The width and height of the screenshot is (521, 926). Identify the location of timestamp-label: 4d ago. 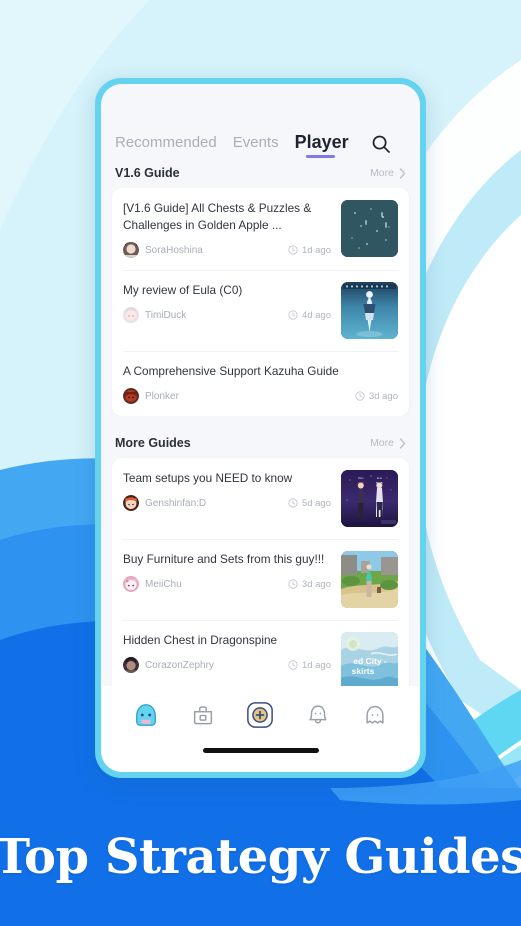
(316, 315).